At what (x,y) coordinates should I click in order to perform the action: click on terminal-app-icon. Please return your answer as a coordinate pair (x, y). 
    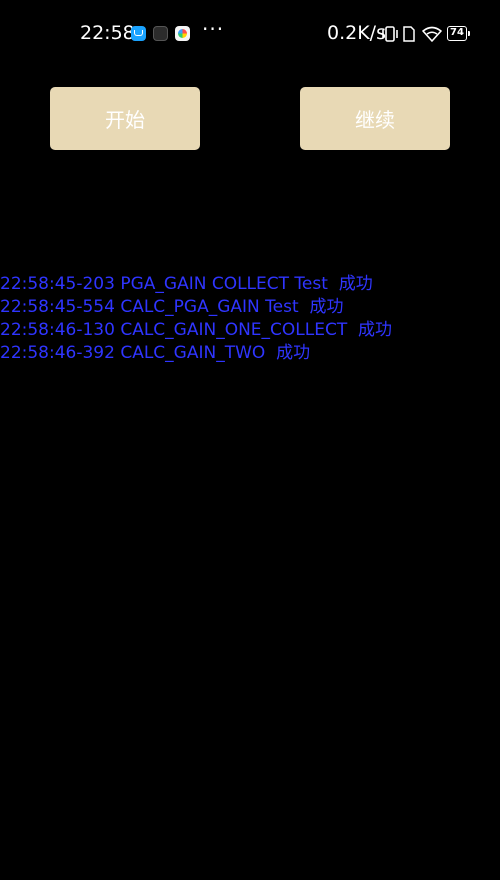
    Looking at the image, I should click on (160, 33).